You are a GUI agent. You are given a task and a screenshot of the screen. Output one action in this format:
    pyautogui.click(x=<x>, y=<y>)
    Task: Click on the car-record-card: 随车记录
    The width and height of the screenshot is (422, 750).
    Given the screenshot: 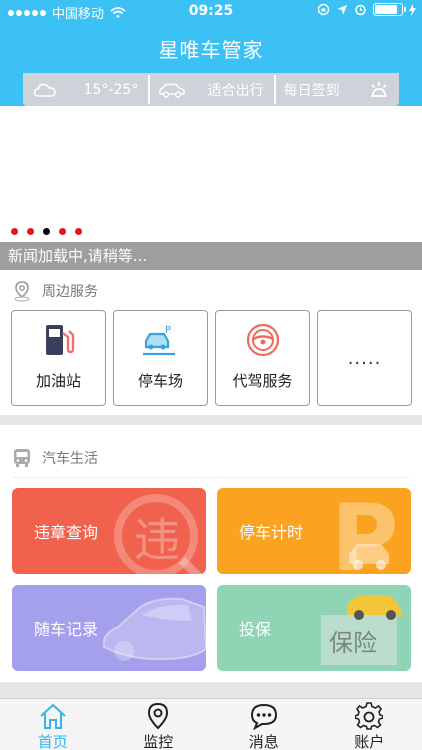 What is the action you would take?
    pyautogui.click(x=109, y=628)
    